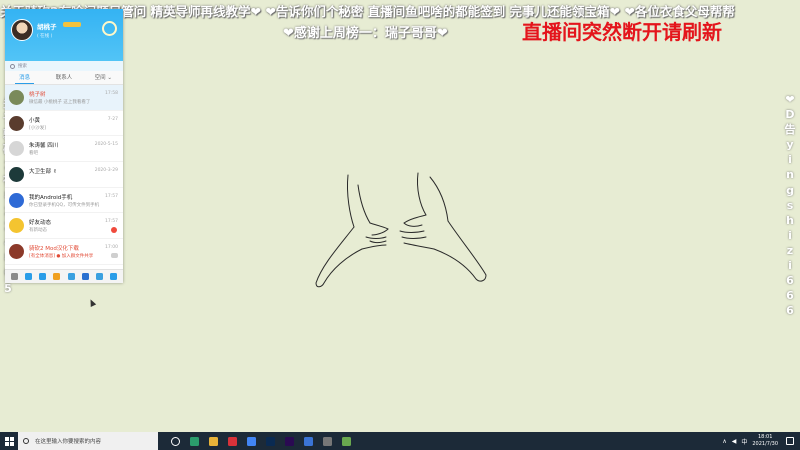 This screenshot has height=450, width=800. Describe the element at coordinates (26, 441) in the screenshot. I see `search-icon` at that location.